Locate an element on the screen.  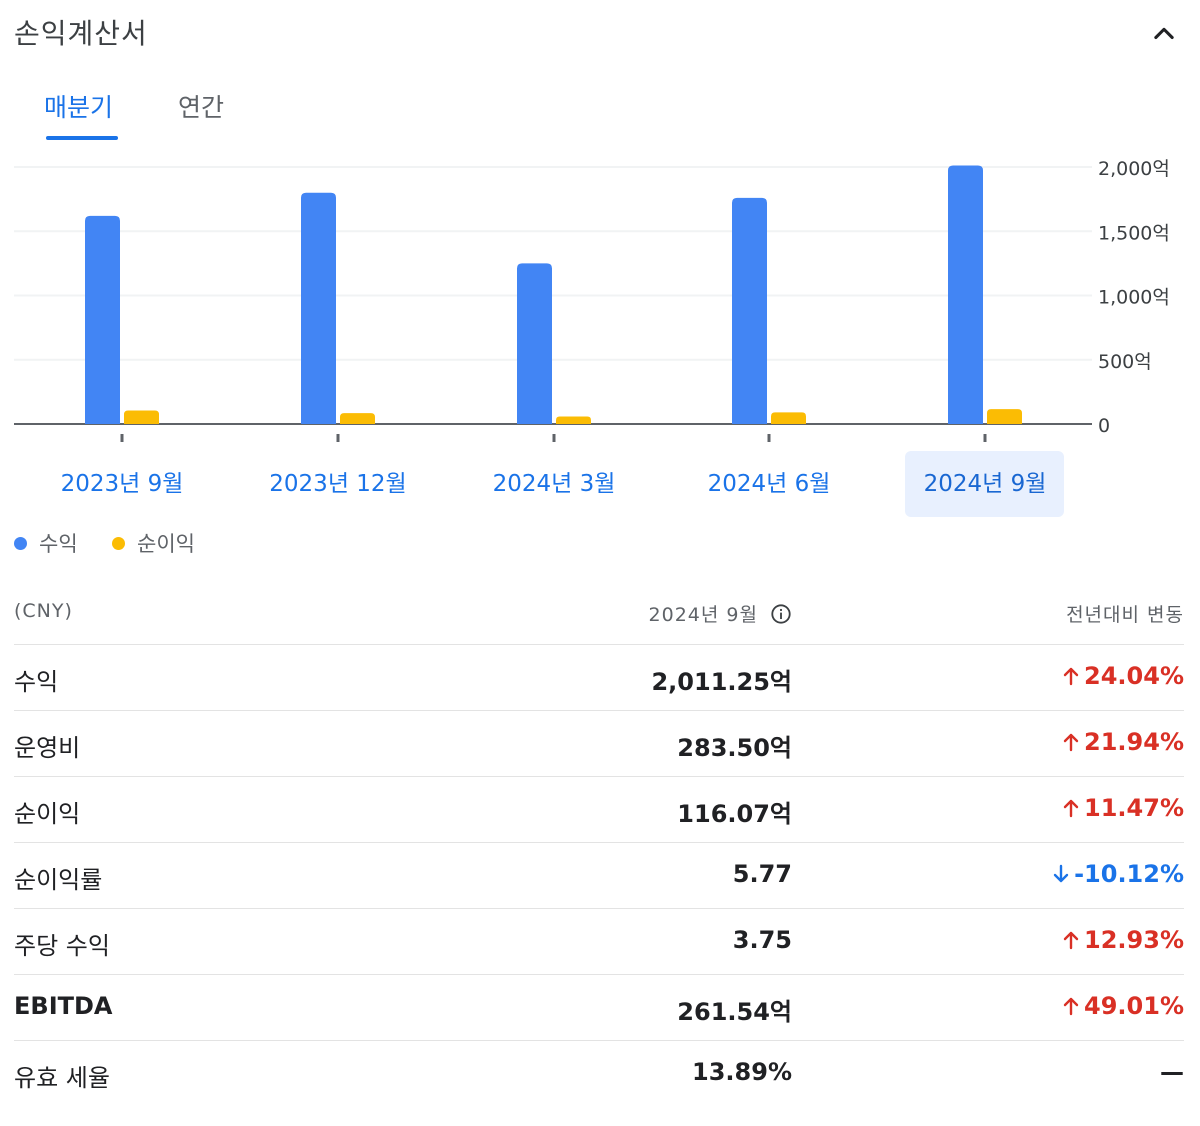
currency-label: (CNY) is located at coordinates (43, 611).